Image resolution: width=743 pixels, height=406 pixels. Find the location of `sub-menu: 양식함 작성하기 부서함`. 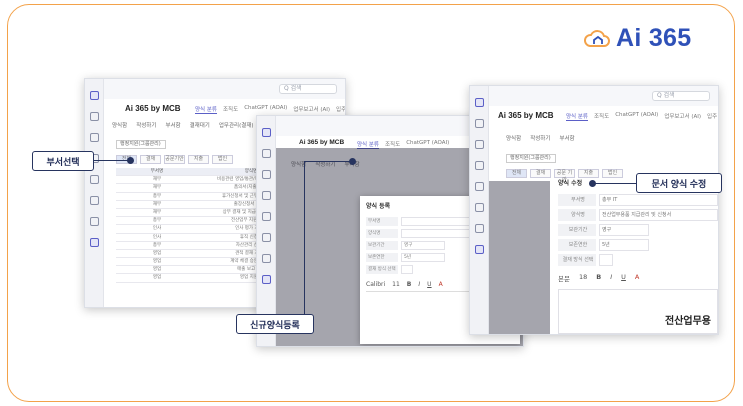

sub-menu: 양식함 작성하기 부서함 is located at coordinates (540, 138).